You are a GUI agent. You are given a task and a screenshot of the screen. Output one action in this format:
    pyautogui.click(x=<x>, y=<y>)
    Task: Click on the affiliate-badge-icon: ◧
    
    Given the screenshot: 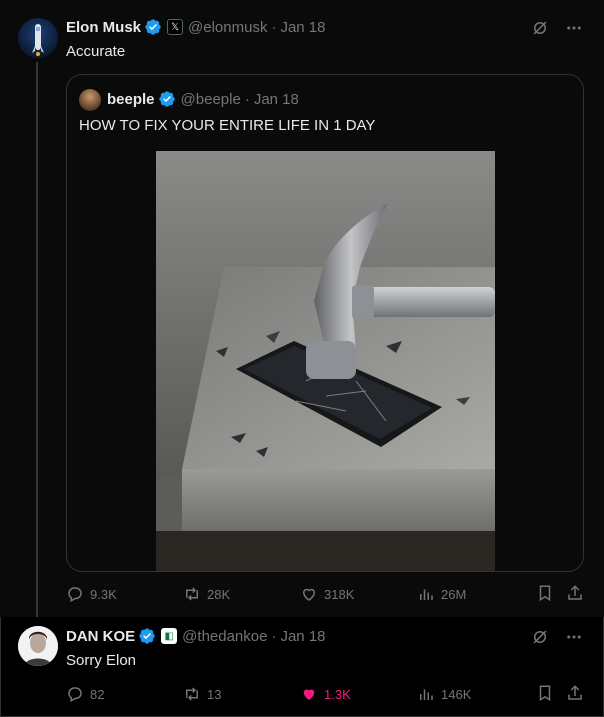 What is the action you would take?
    pyautogui.click(x=169, y=636)
    